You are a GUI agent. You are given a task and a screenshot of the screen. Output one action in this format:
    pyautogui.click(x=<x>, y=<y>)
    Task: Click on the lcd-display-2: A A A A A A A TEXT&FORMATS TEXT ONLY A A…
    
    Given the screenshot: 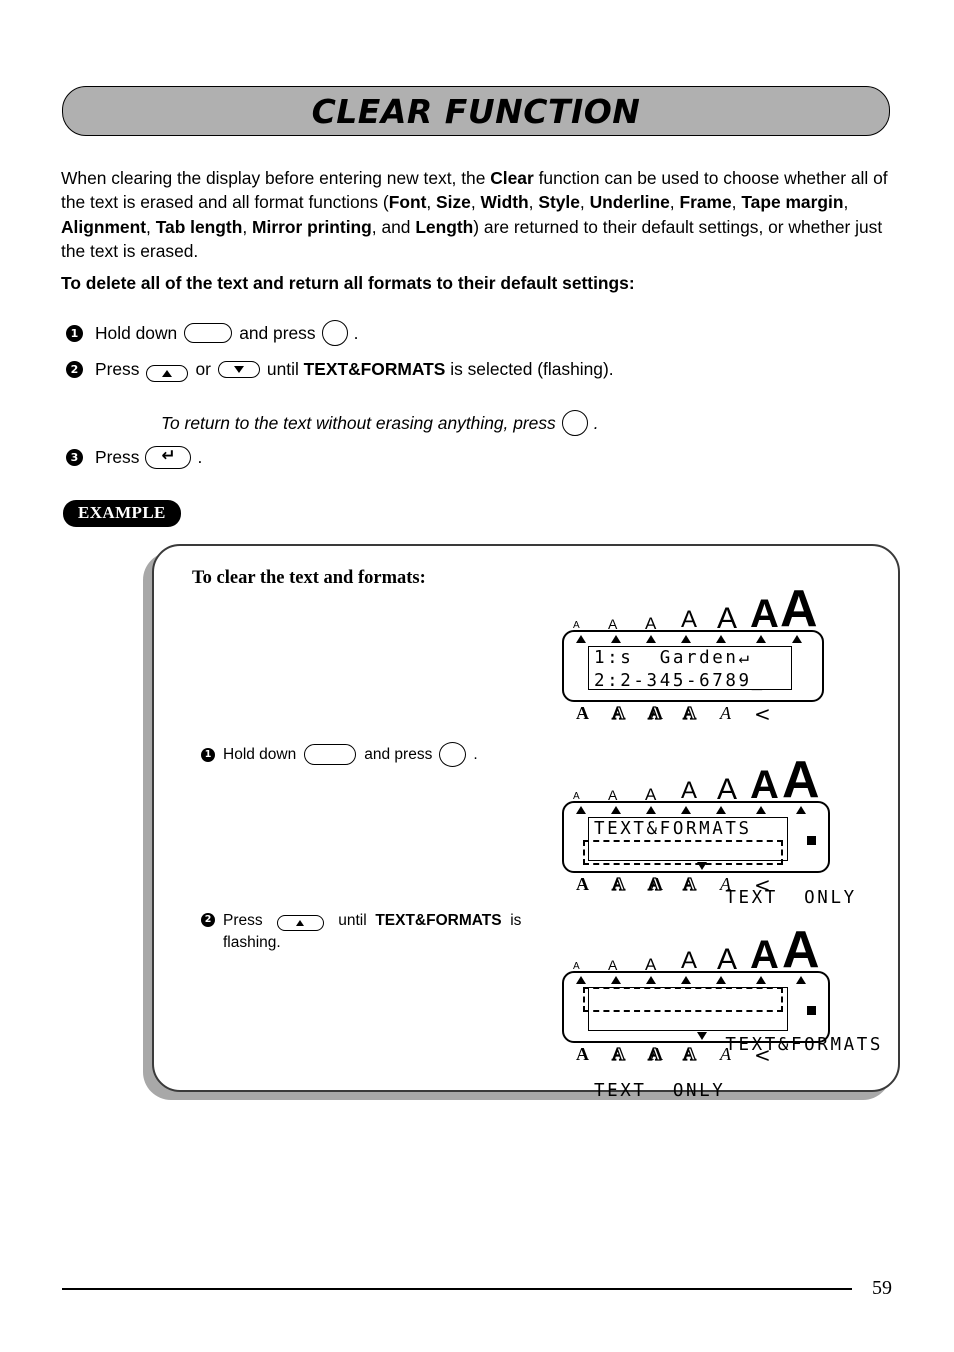 What is the action you would take?
    pyautogui.click(x=708, y=831)
    